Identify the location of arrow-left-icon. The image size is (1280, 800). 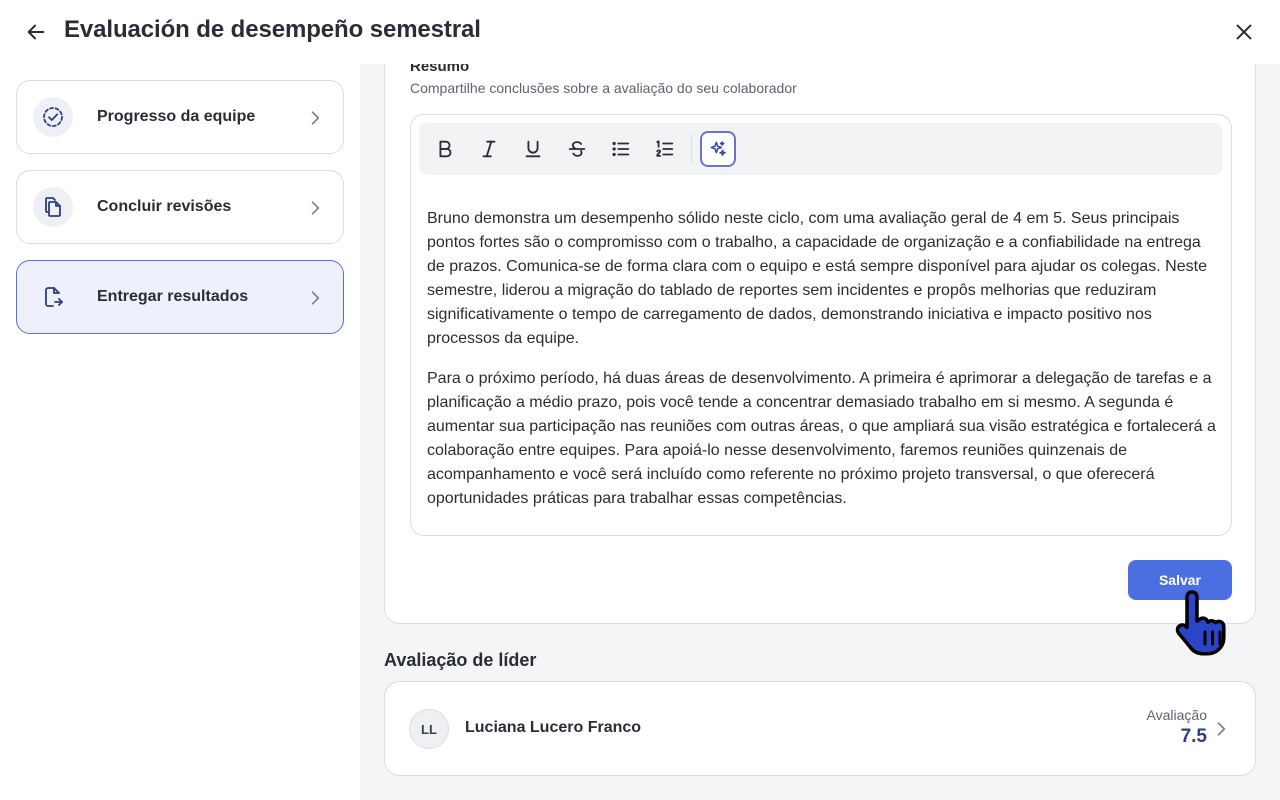
(36, 32).